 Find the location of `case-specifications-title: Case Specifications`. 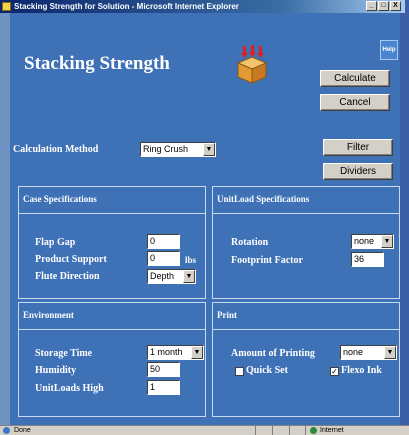

case-specifications-title: Case Specifications is located at coordinates (60, 199).